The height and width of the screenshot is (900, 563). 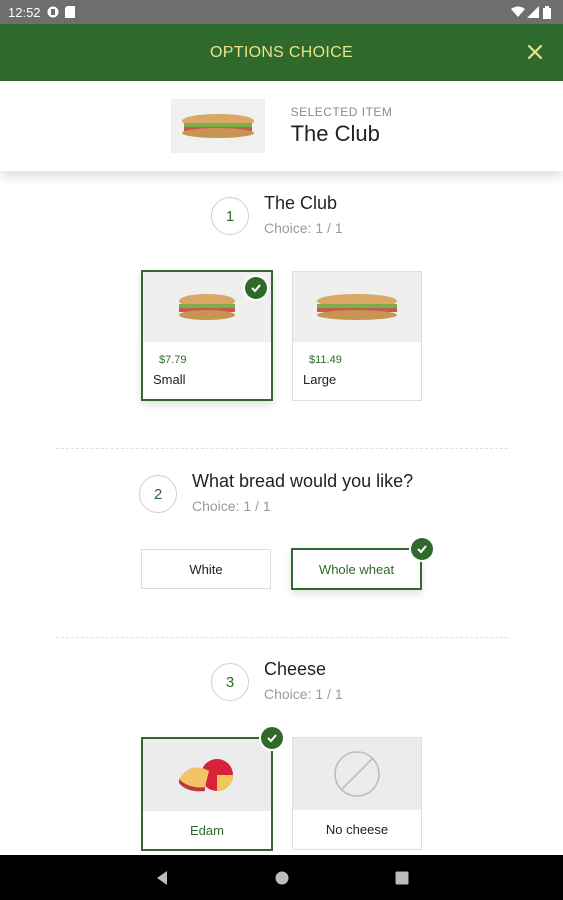 What do you see at coordinates (320, 379) in the screenshot?
I see `option-label: Large` at bounding box center [320, 379].